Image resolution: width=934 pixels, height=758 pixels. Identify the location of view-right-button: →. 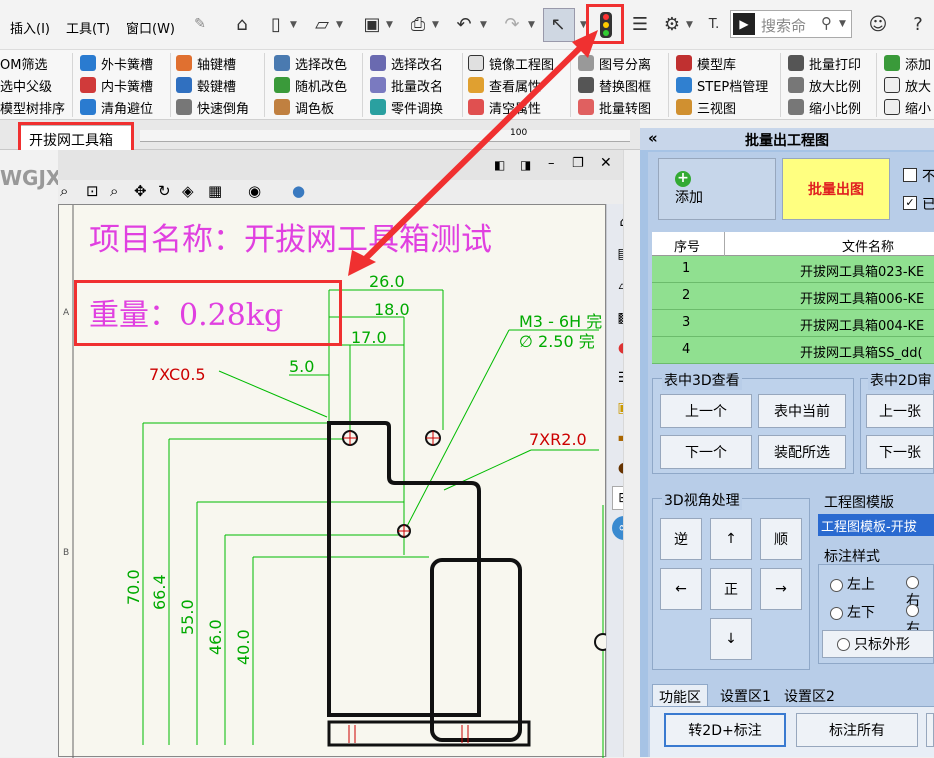
(781, 589).